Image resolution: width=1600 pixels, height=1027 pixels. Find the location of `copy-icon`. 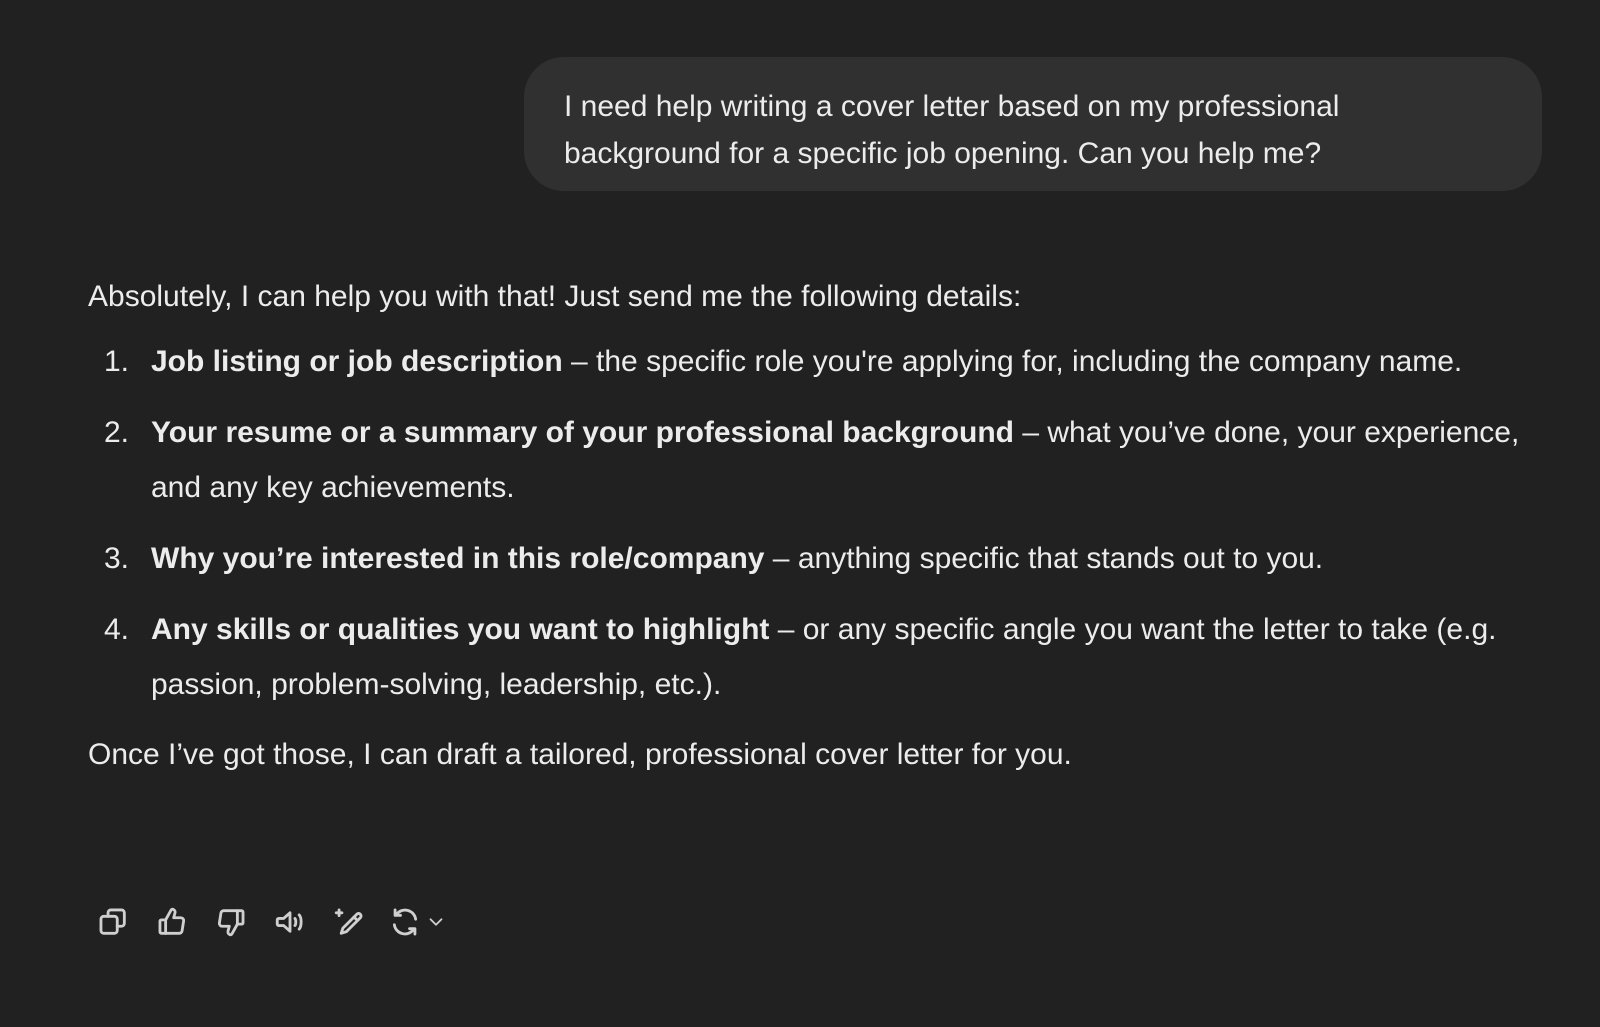

copy-icon is located at coordinates (112, 921).